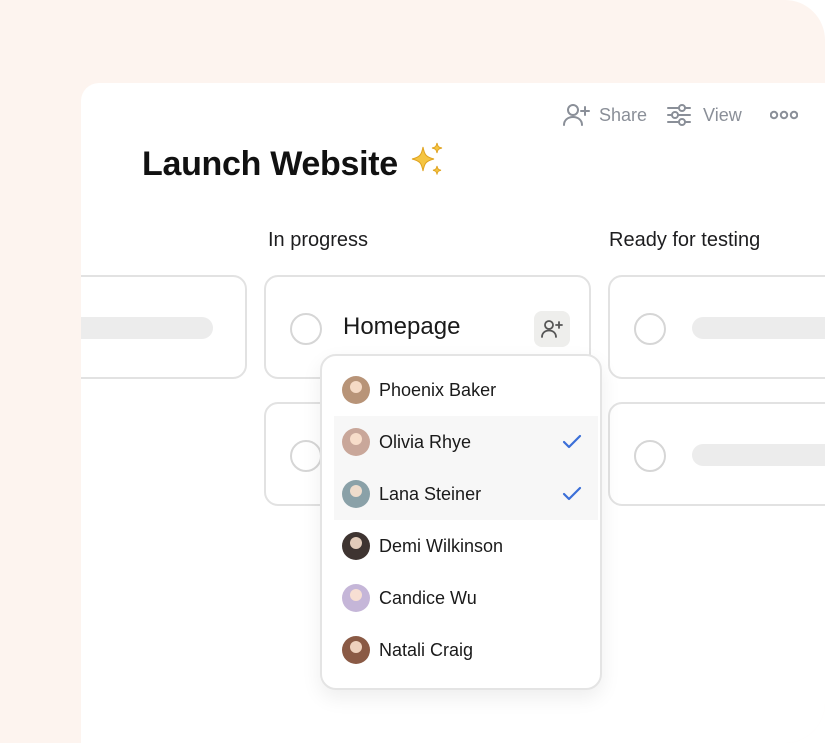 This screenshot has height=743, width=825. Describe the element at coordinates (722, 114) in the screenshot. I see `view-label: View` at that location.